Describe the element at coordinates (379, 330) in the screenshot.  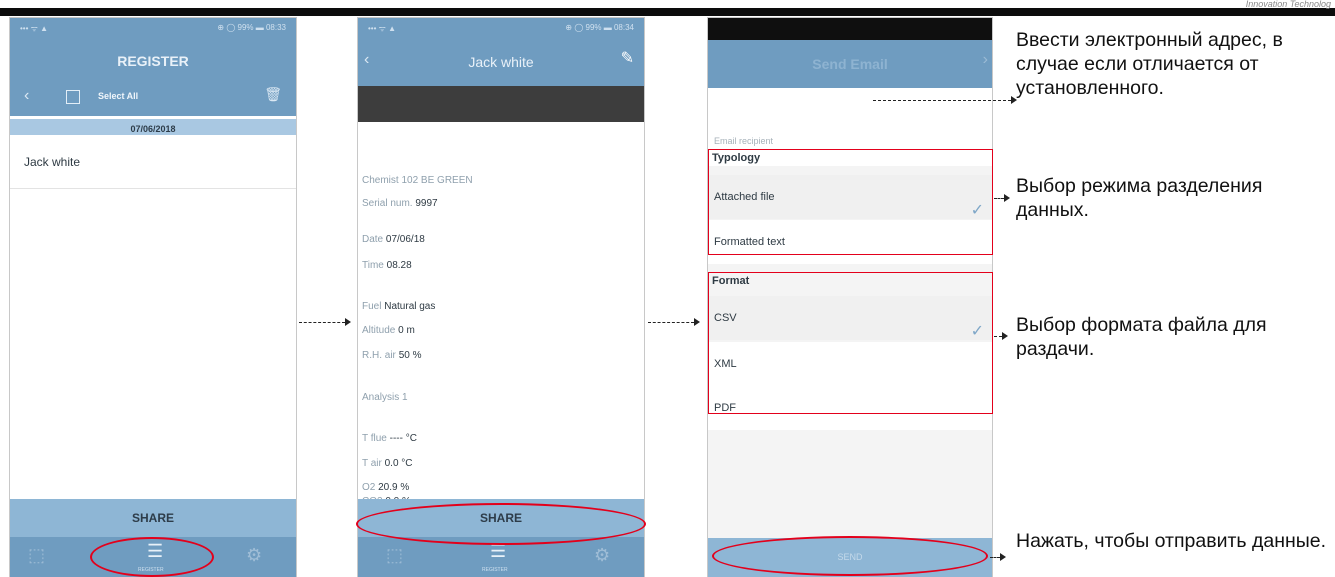
I see `row-label: Altitude` at that location.